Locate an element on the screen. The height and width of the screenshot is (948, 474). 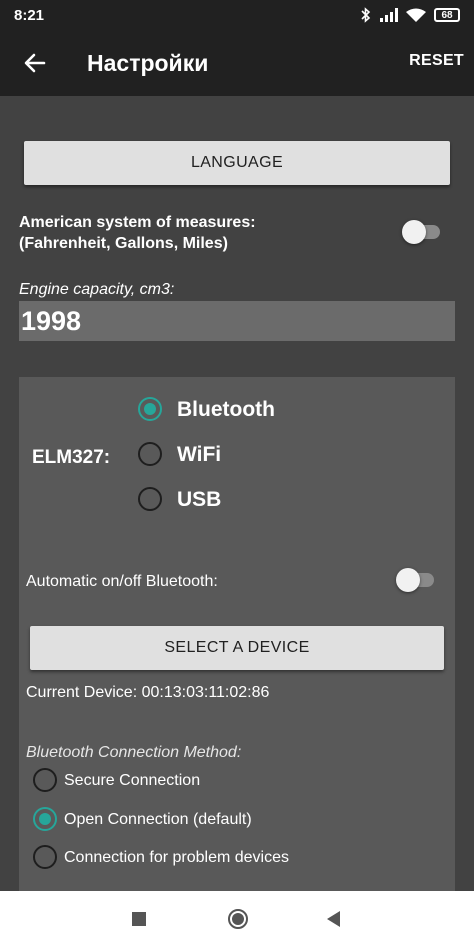
engine-capacity-label: Engine capacity, cm3: is located at coordinates (97, 289).